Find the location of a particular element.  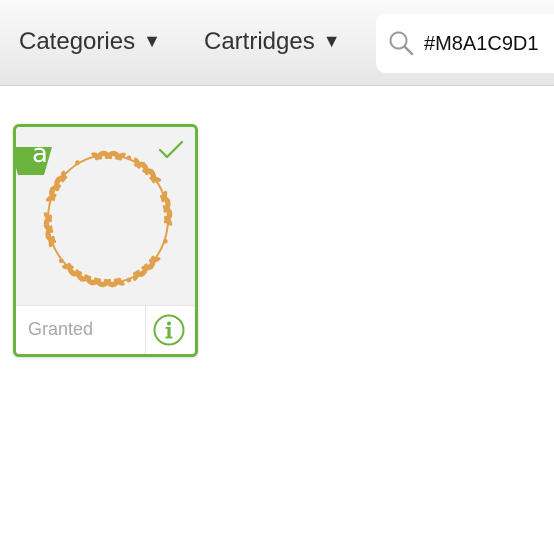

cartridges-dropdown: Cartridges ▼ is located at coordinates (272, 42).